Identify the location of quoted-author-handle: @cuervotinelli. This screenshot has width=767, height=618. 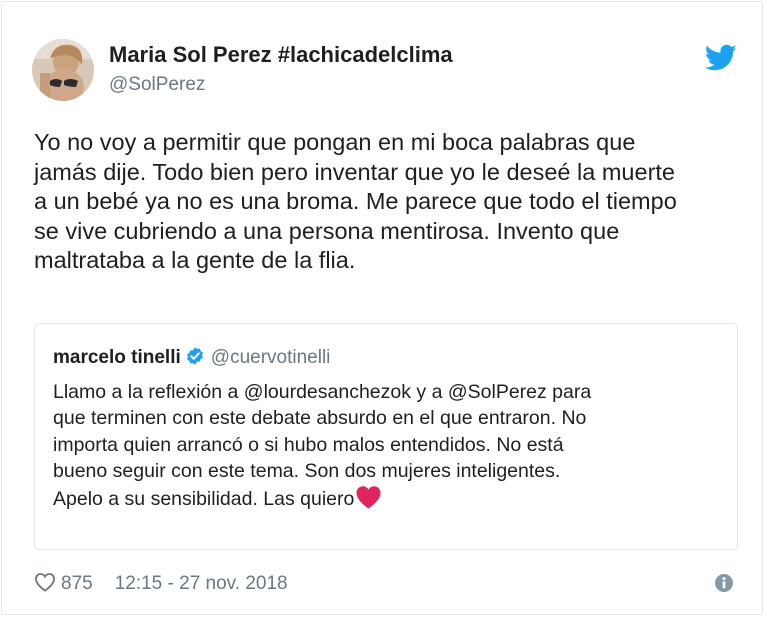
(271, 357).